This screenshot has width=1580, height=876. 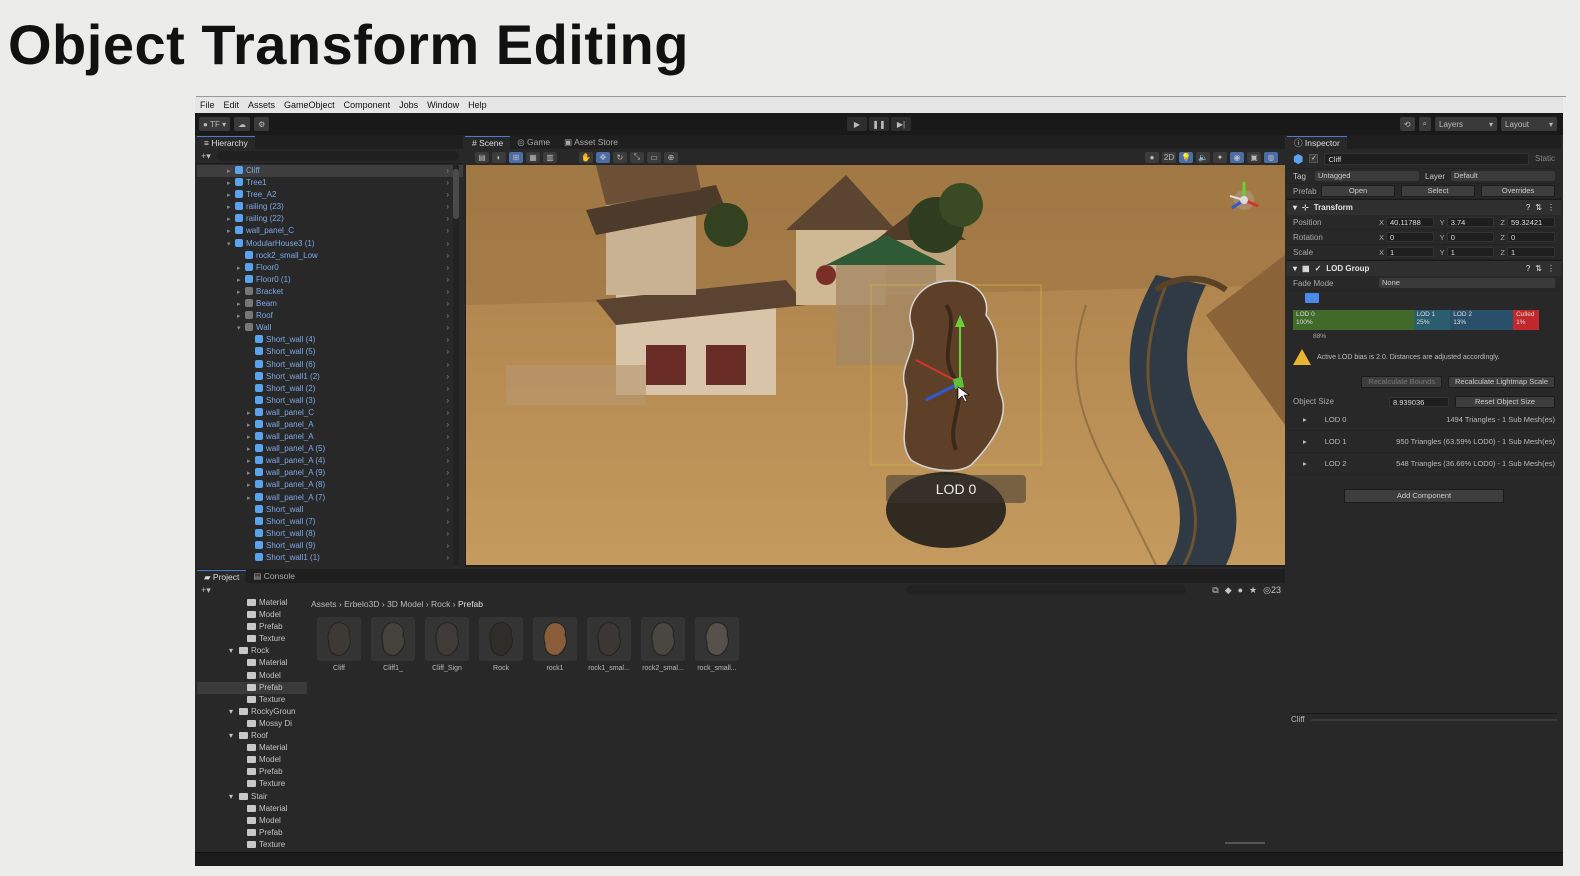 What do you see at coordinates (252, 724) in the screenshot?
I see `project-folder: Mossy Di` at bounding box center [252, 724].